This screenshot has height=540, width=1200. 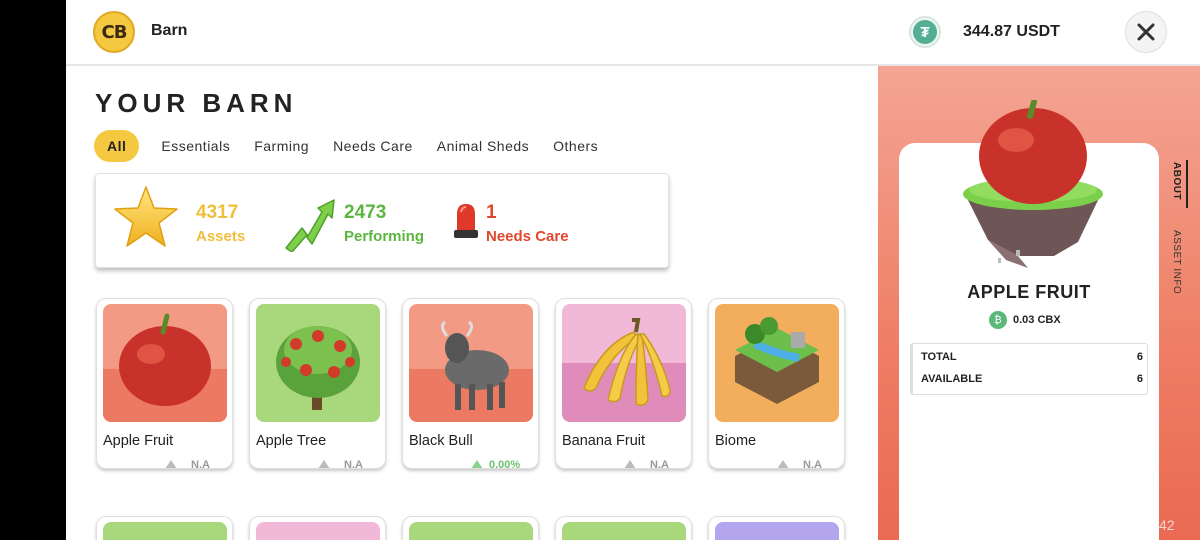 I want to click on corner-number: 42, so click(x=1167, y=525).